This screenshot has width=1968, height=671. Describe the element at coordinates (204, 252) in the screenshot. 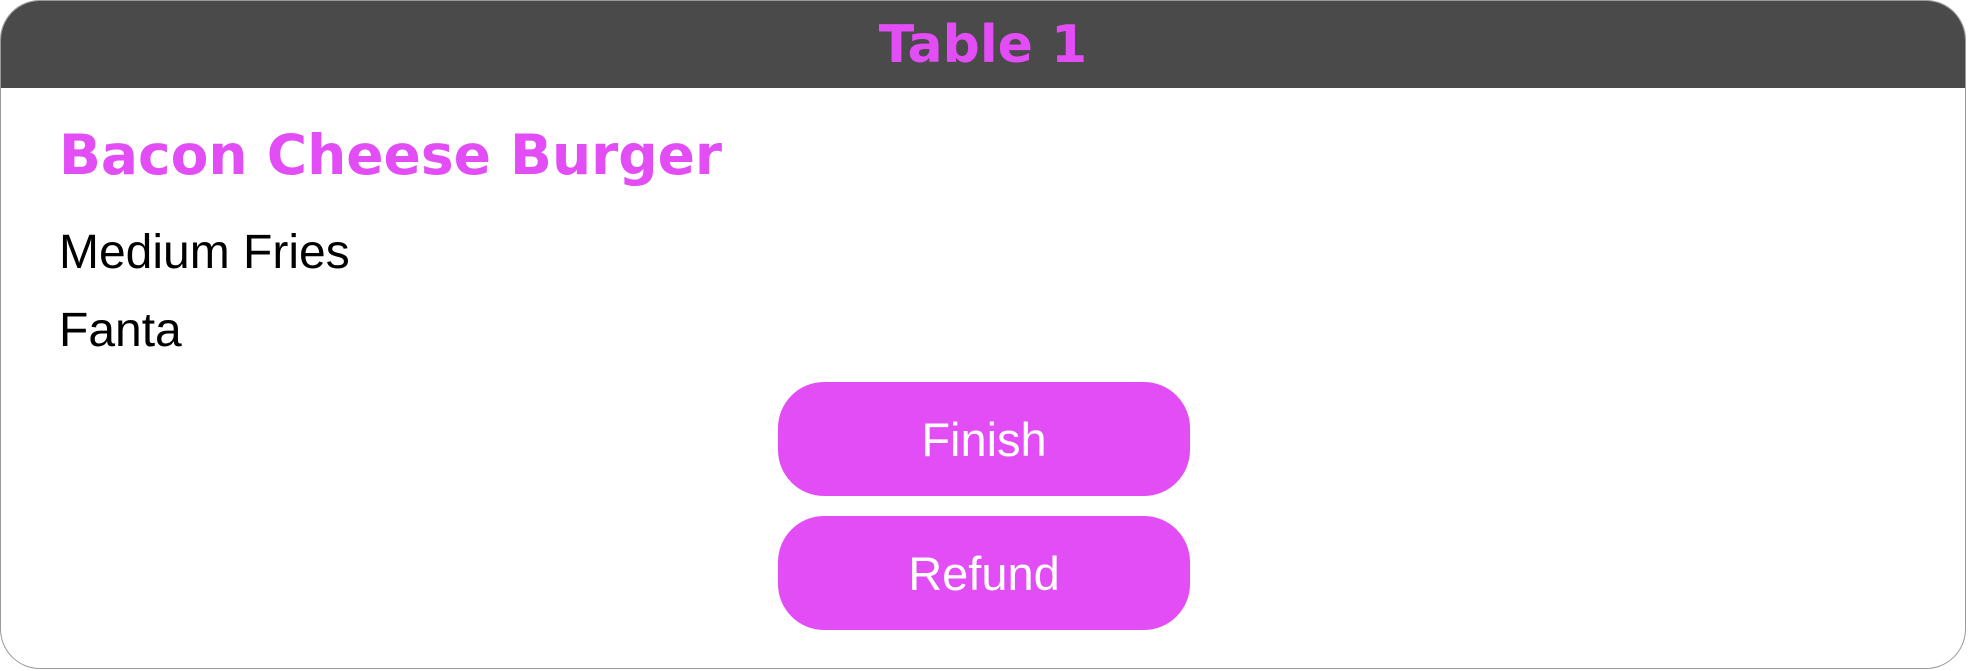

I see `side-item-fries: Medium Fries` at that location.